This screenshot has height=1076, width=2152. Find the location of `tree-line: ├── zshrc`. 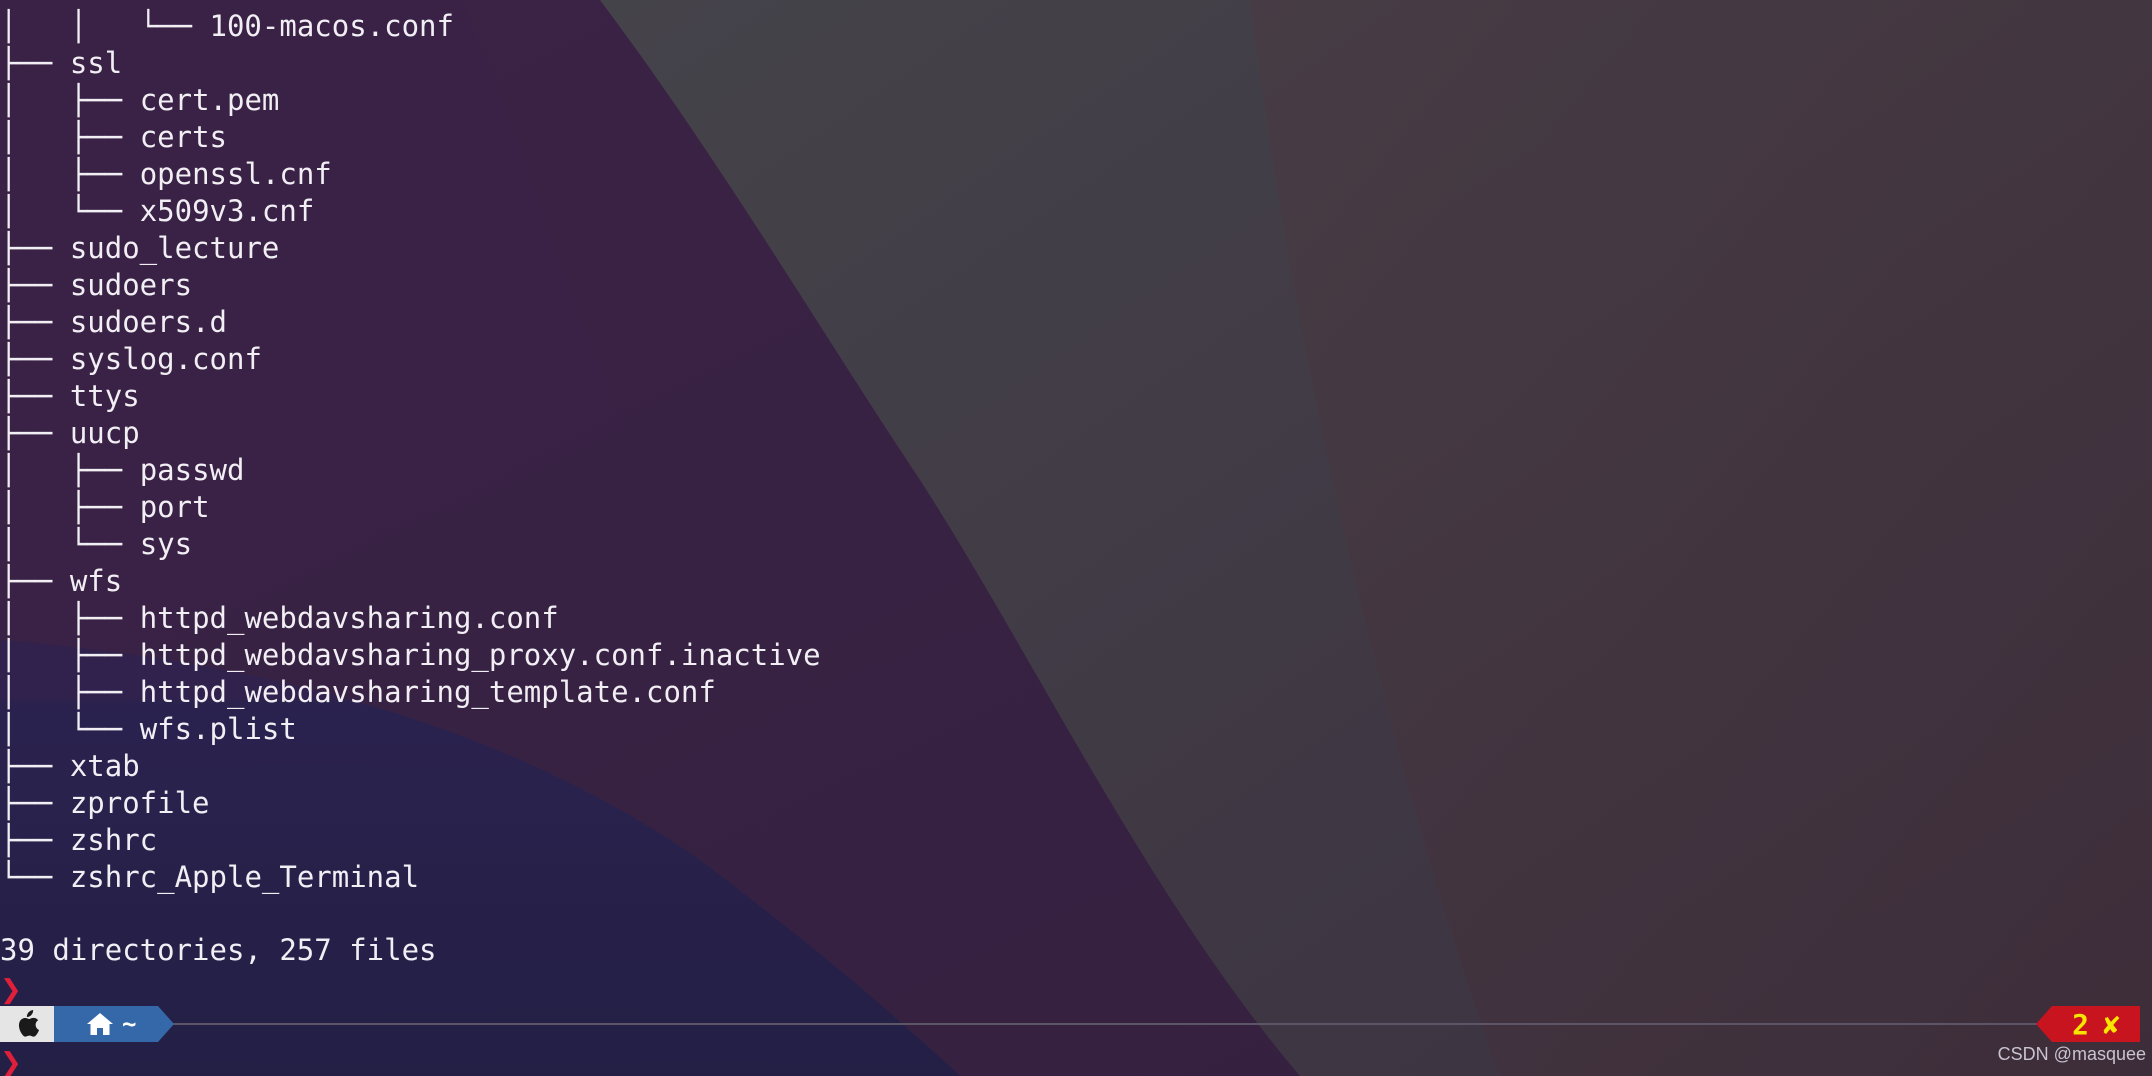

tree-line: ├── zshrc is located at coordinates (410, 840).